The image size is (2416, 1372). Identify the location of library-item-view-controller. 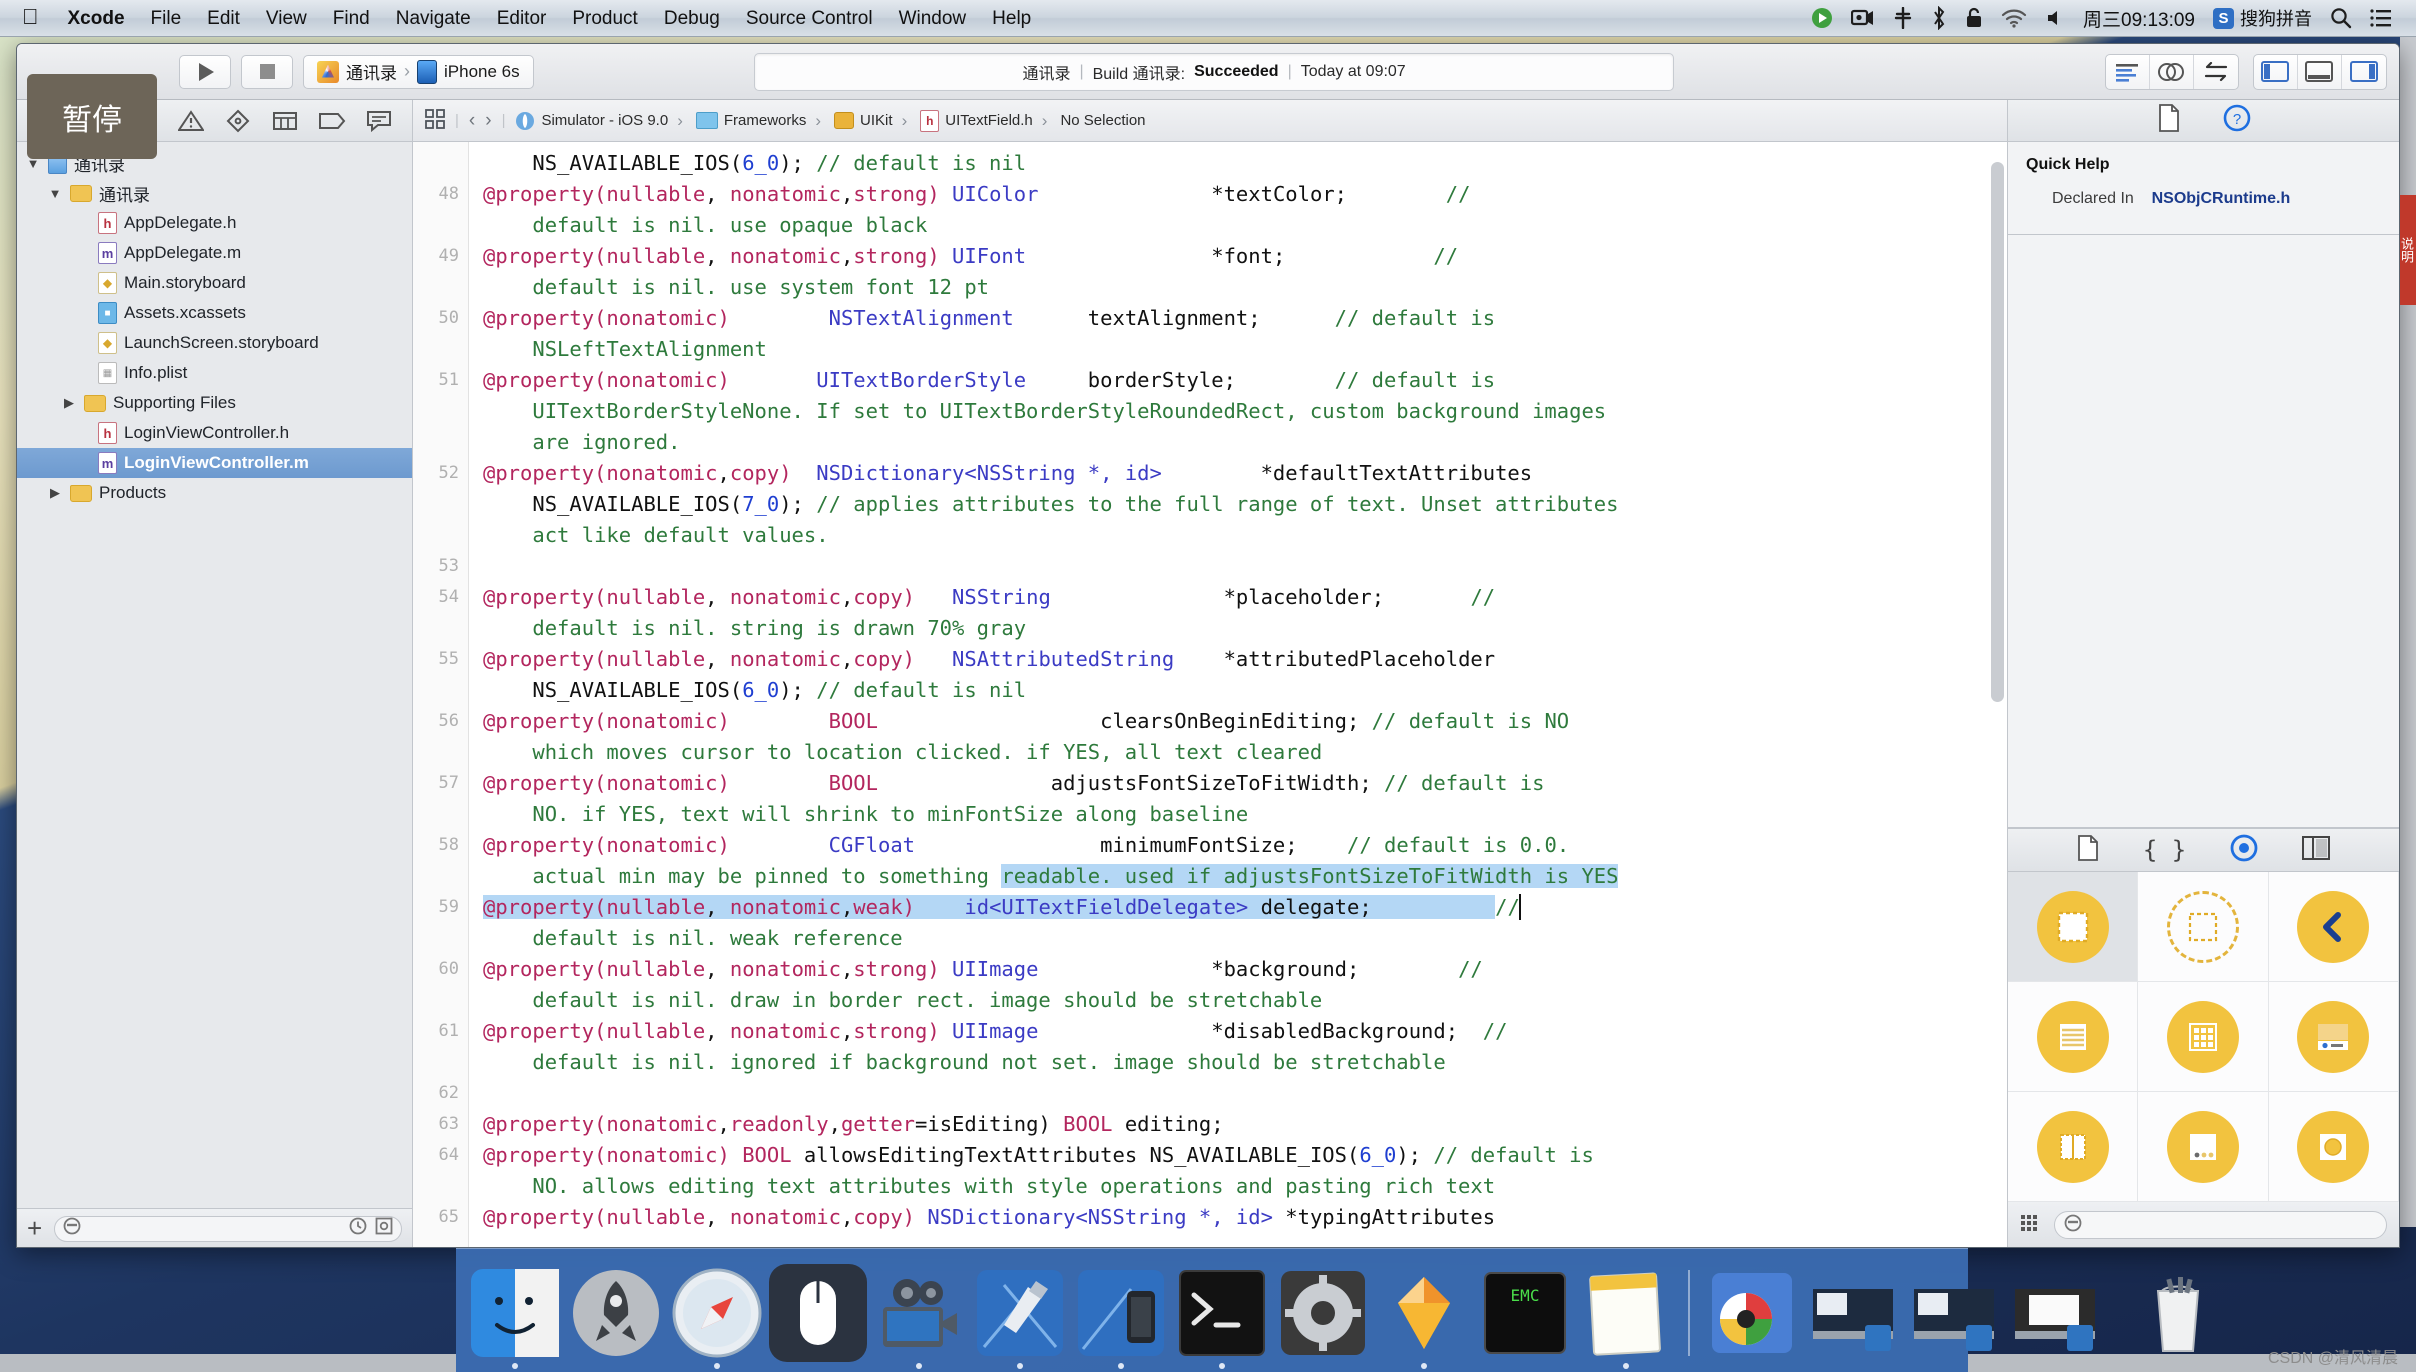
(2203, 927).